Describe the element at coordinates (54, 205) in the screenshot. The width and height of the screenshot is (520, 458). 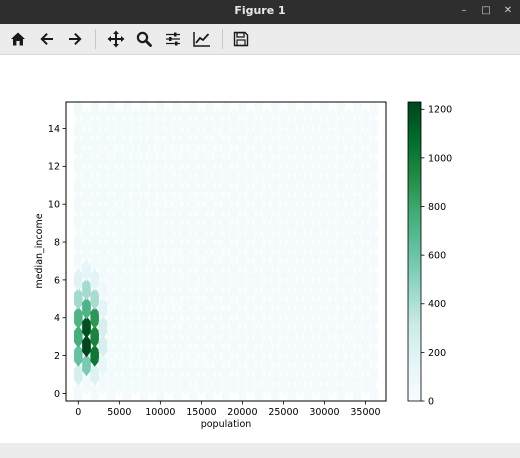
I see `y-tick-label: 10` at that location.